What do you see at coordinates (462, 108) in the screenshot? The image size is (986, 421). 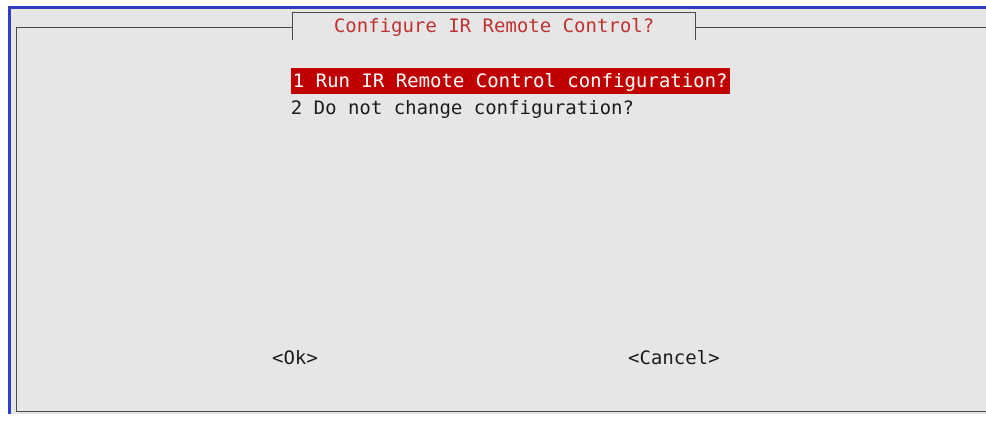 I see `menu-item-label: 2 Do not change configuration?` at bounding box center [462, 108].